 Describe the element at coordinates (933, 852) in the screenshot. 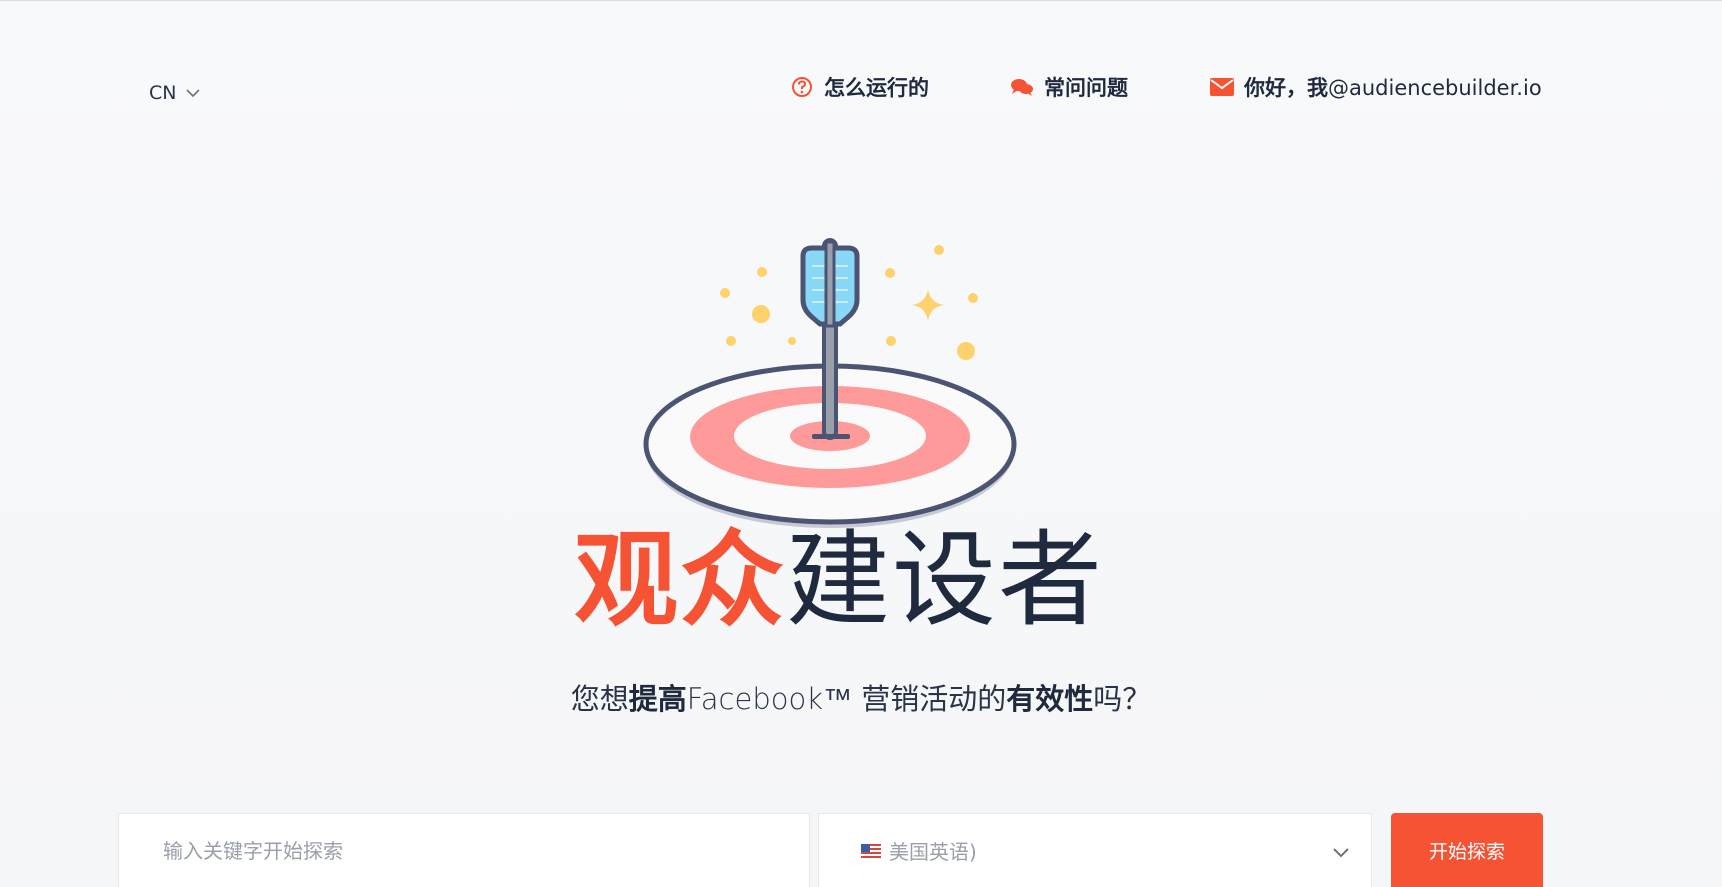

I see `locale-value: 美国英语)` at that location.